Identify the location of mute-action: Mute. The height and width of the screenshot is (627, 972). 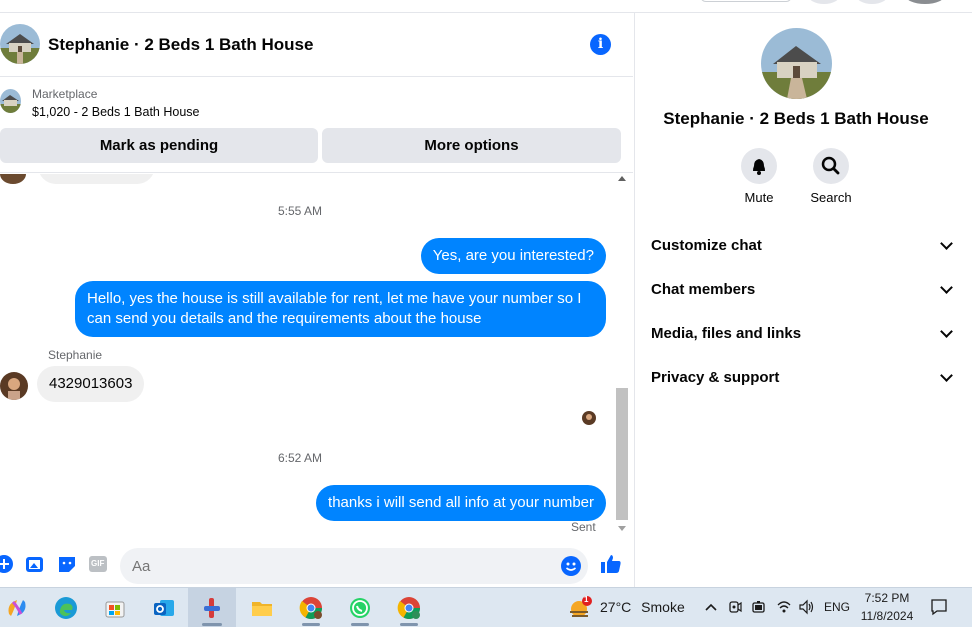
(759, 176).